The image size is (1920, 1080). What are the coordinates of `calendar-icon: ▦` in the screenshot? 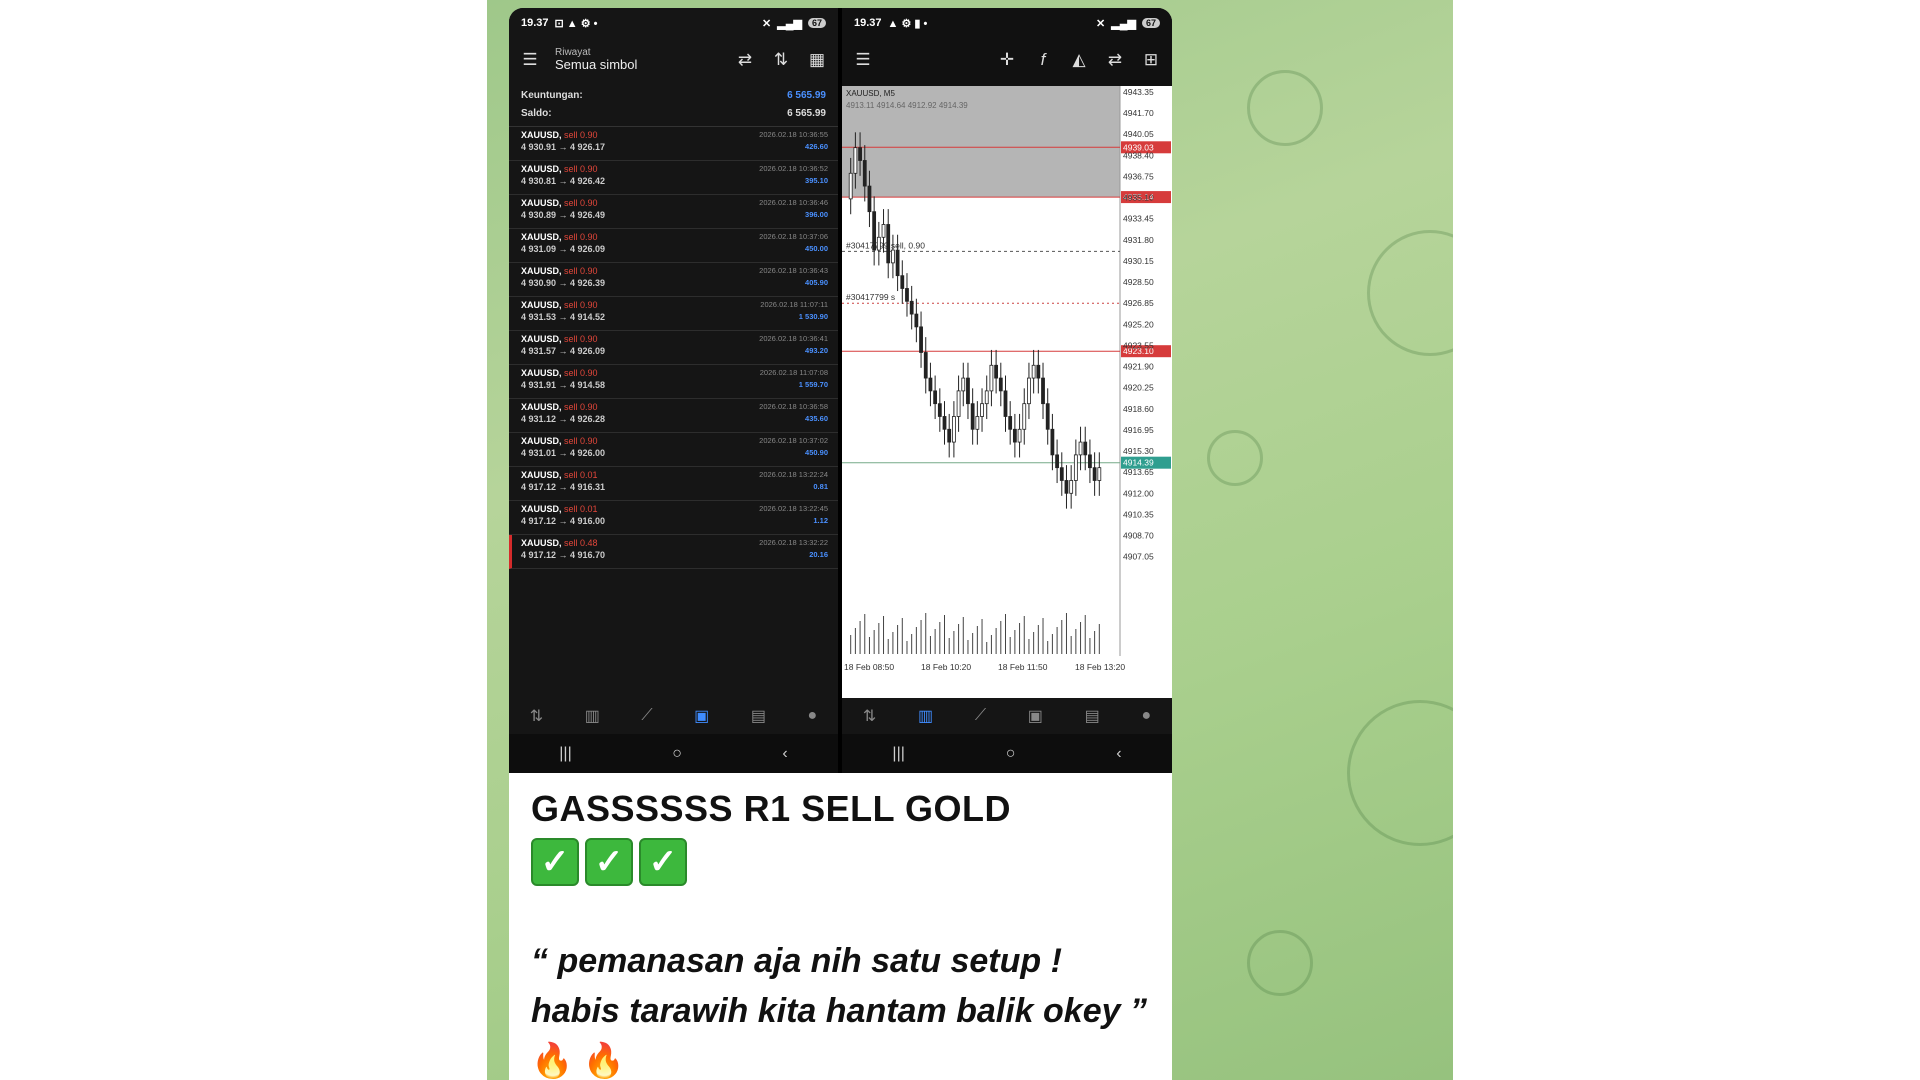 It's located at (817, 60).